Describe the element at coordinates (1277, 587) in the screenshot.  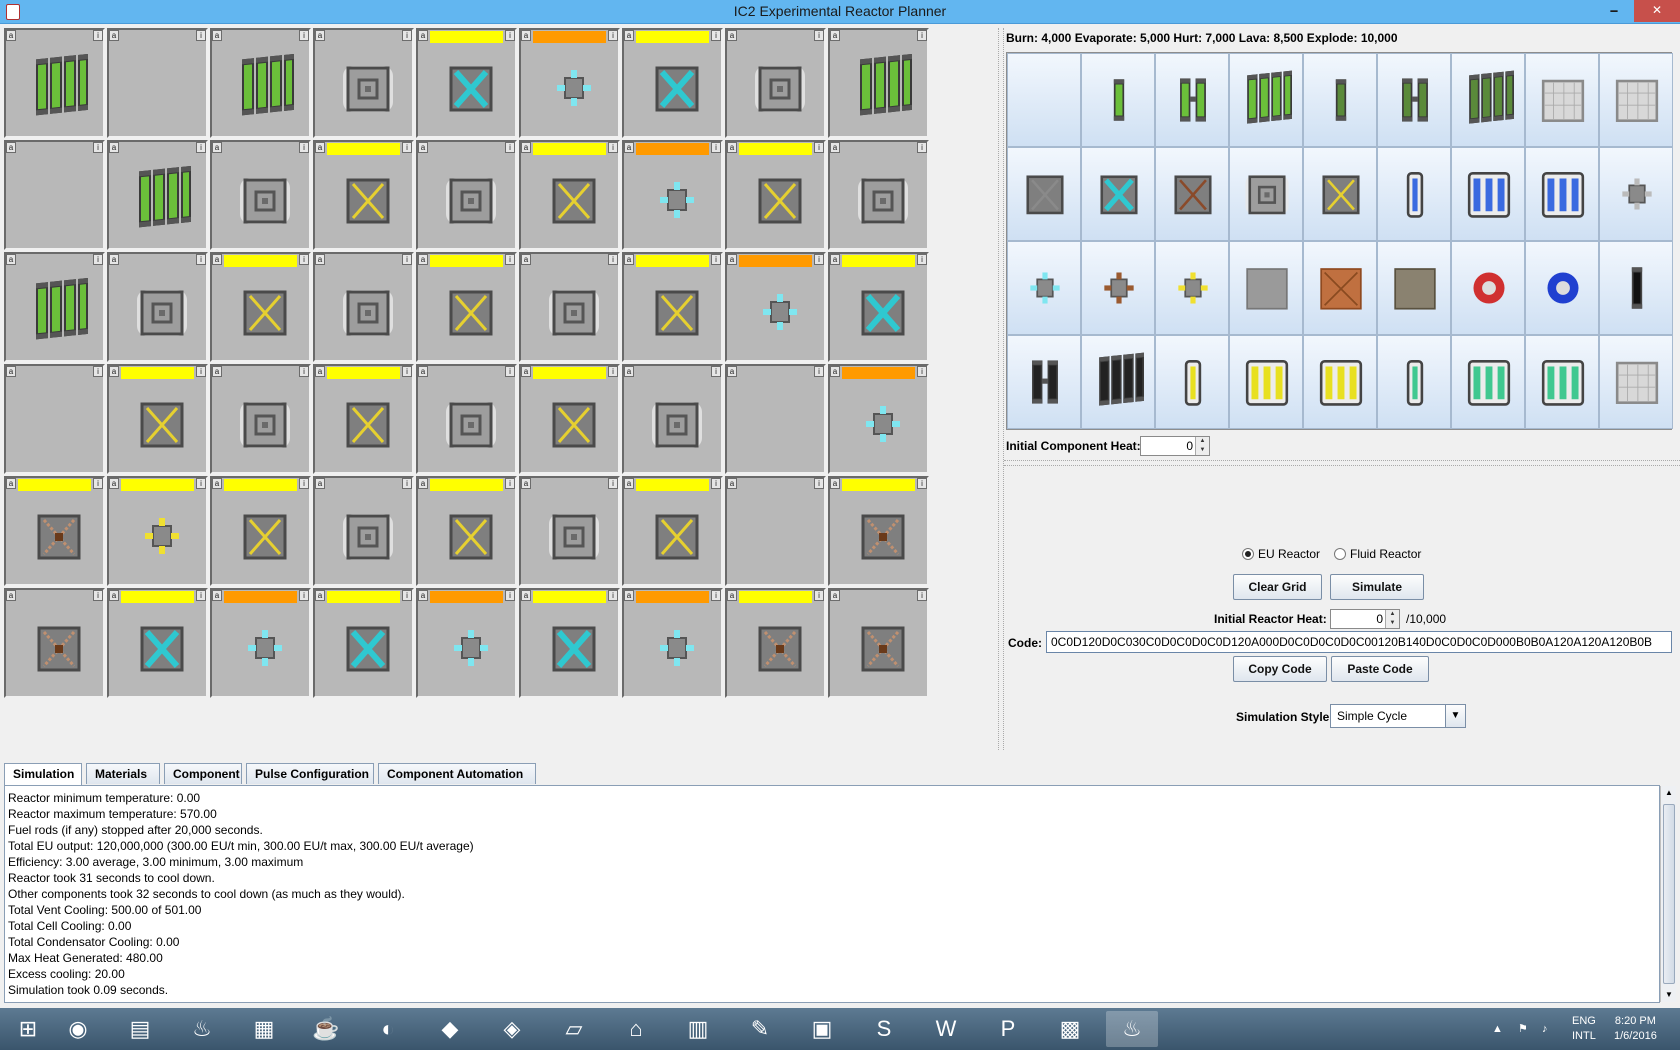
I see `clear-grid-button: Clear Grid` at that location.